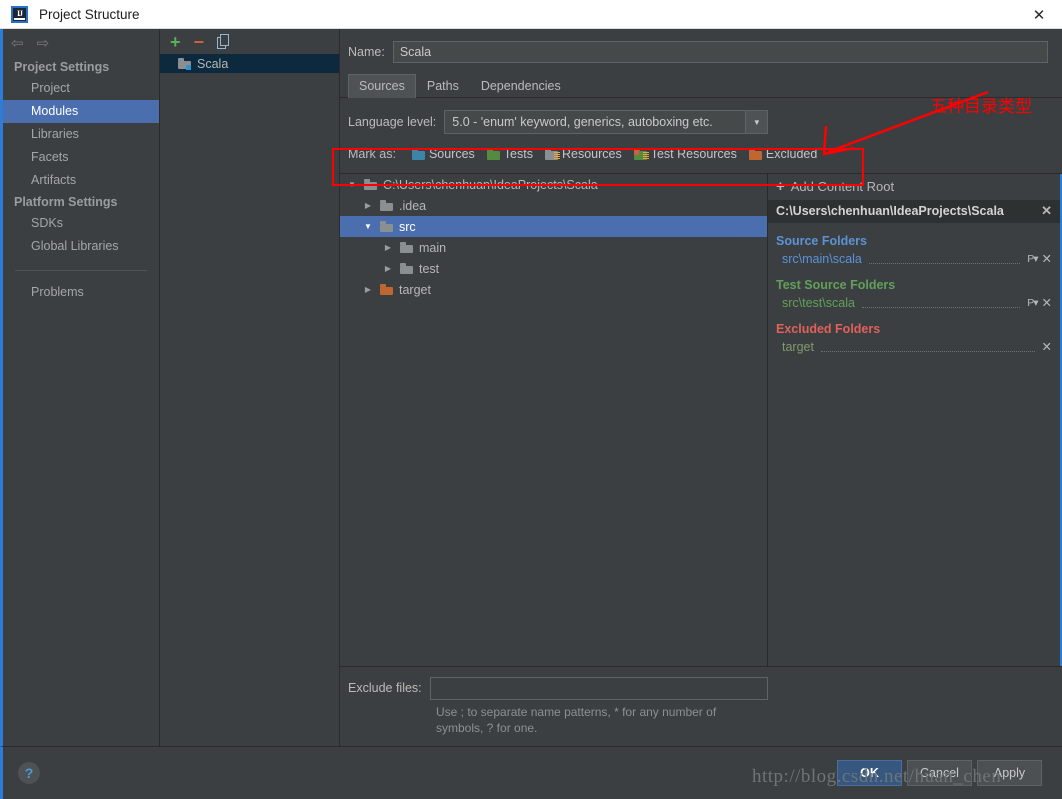 This screenshot has height=799, width=1062. Describe the element at coordinates (386, 289) in the screenshot. I see `folder-excluded-icon` at that location.